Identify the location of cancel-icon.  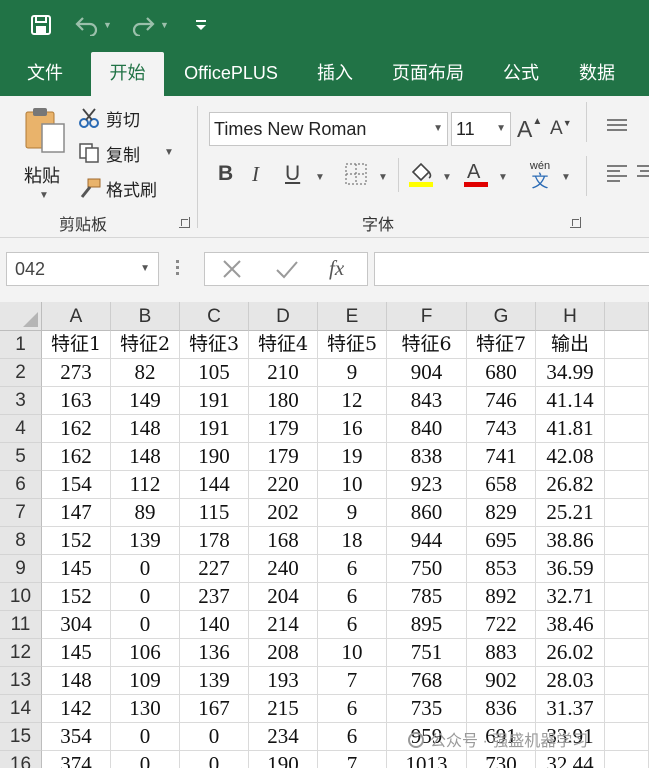
(232, 271).